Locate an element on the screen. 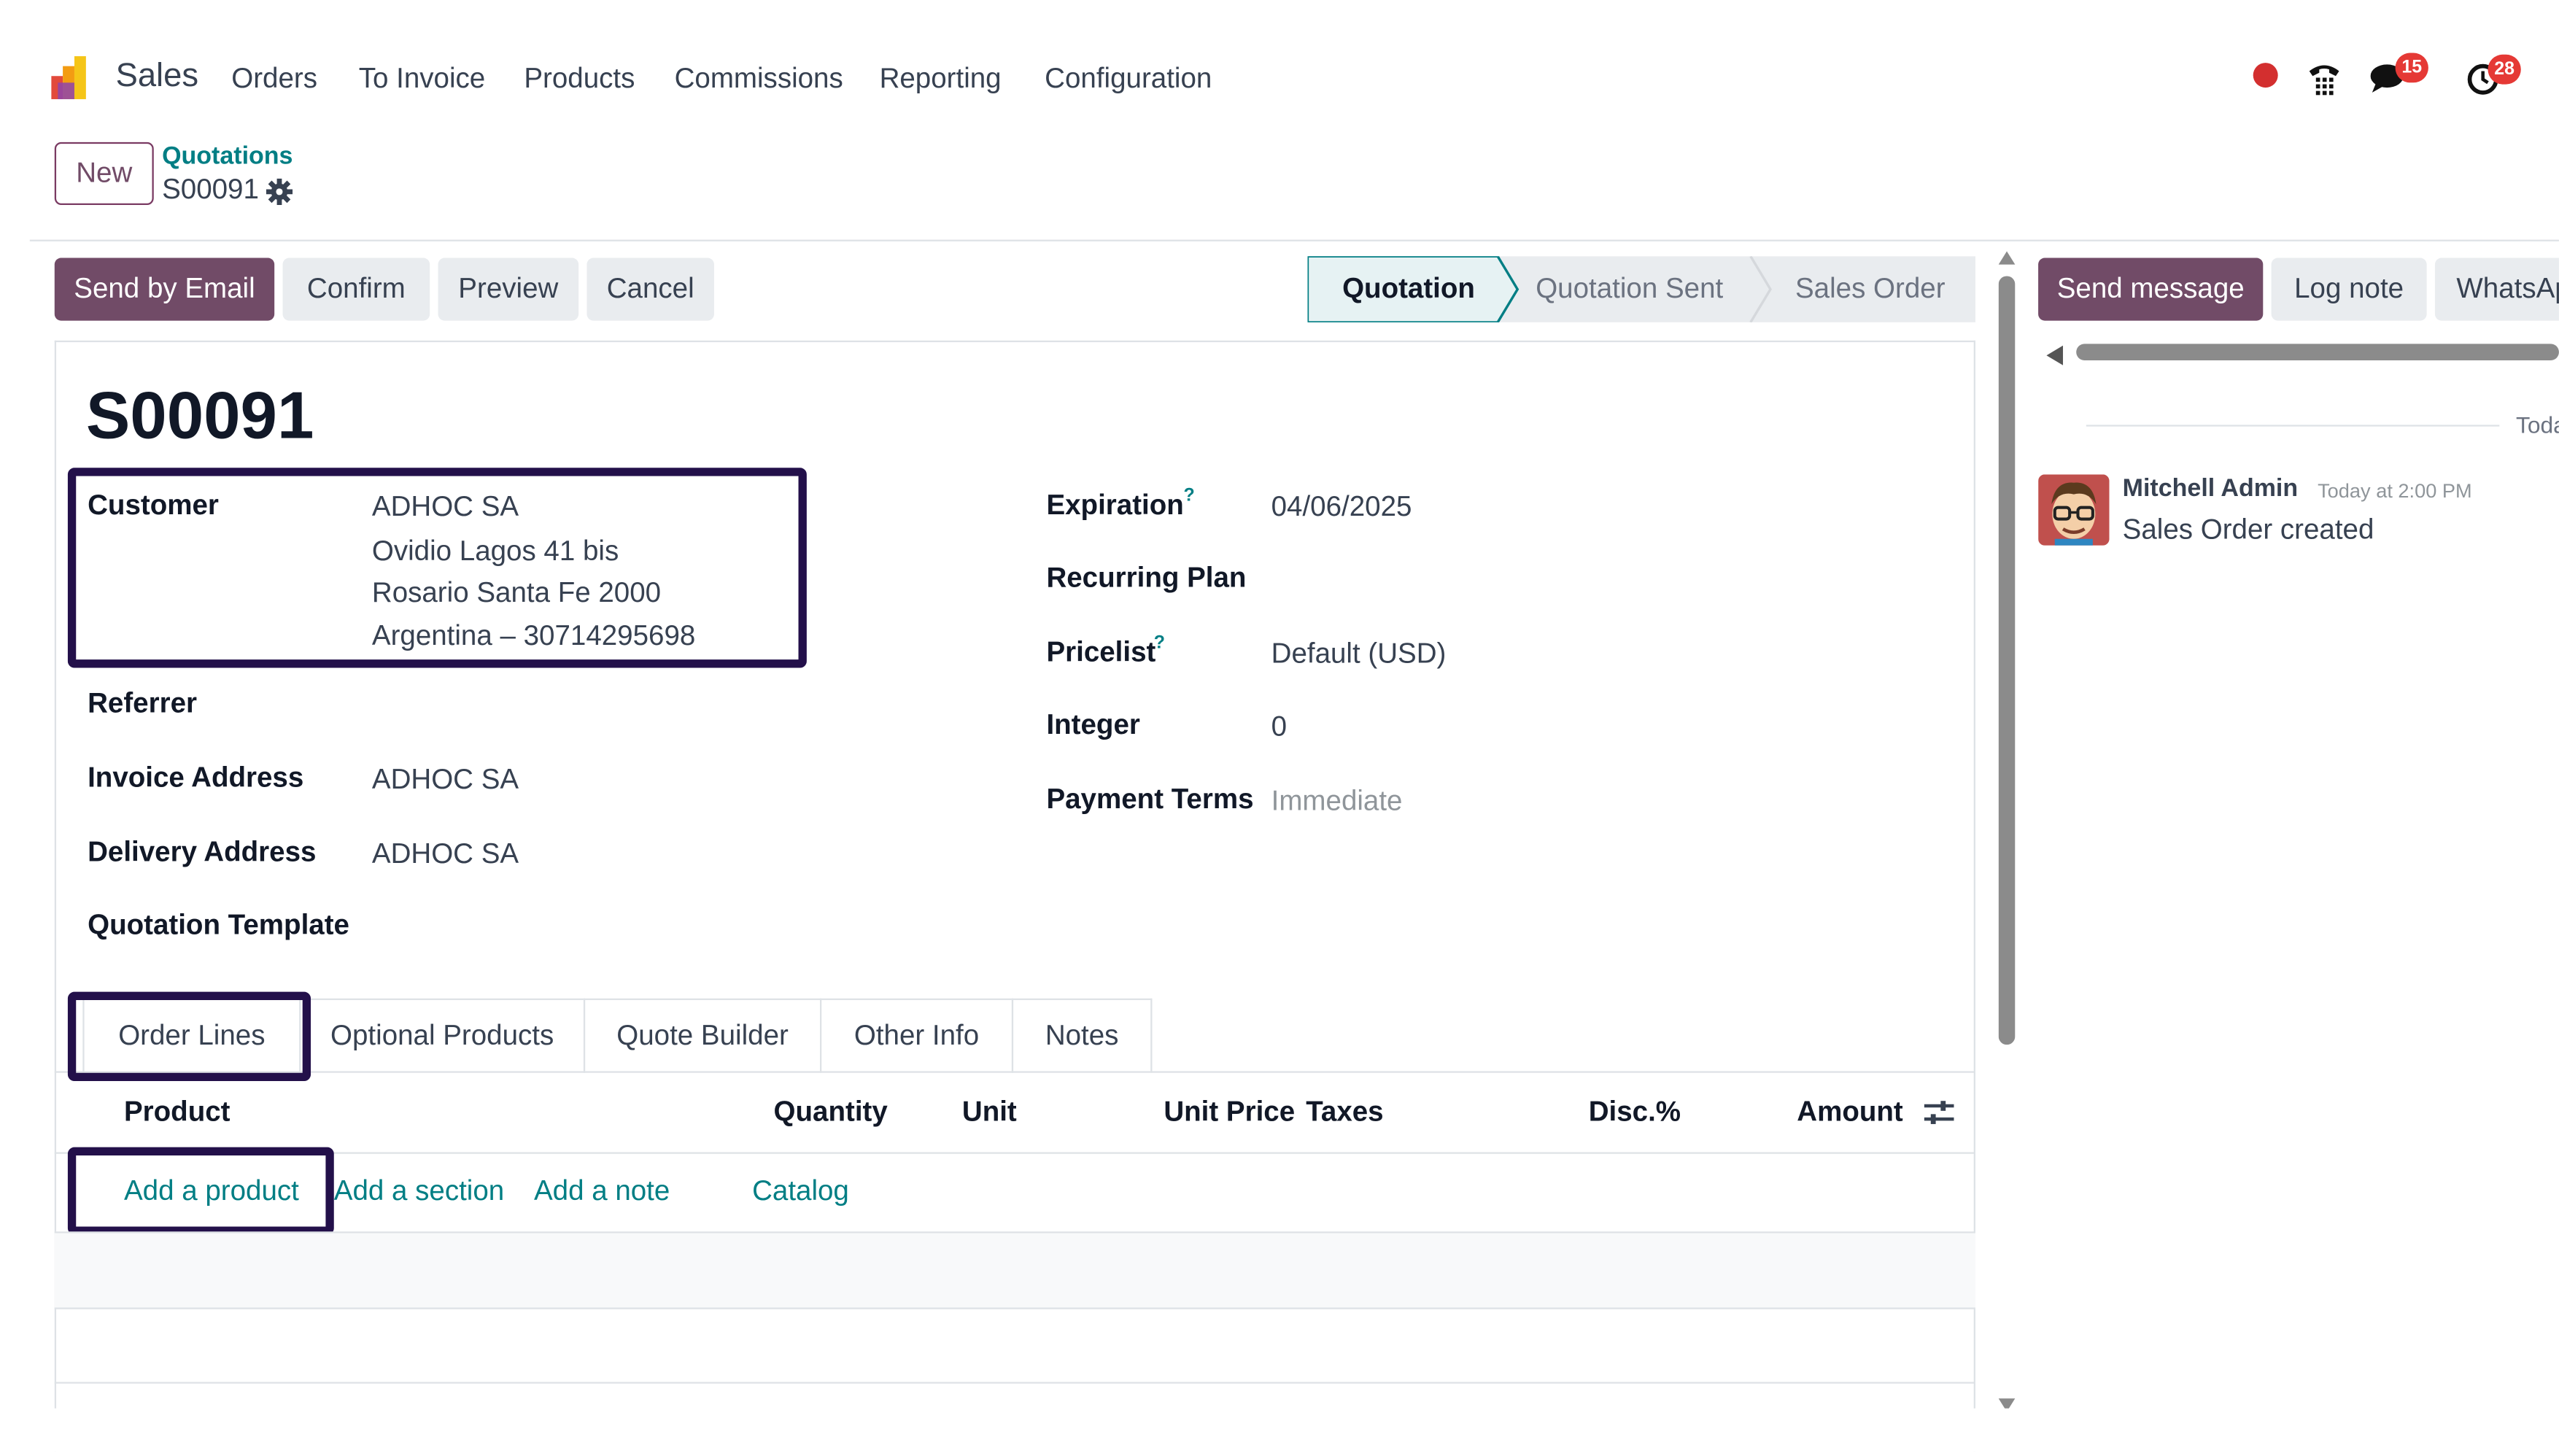 The height and width of the screenshot is (1456, 2559). whatsapp-button: WhatsApp is located at coordinates (2497, 289).